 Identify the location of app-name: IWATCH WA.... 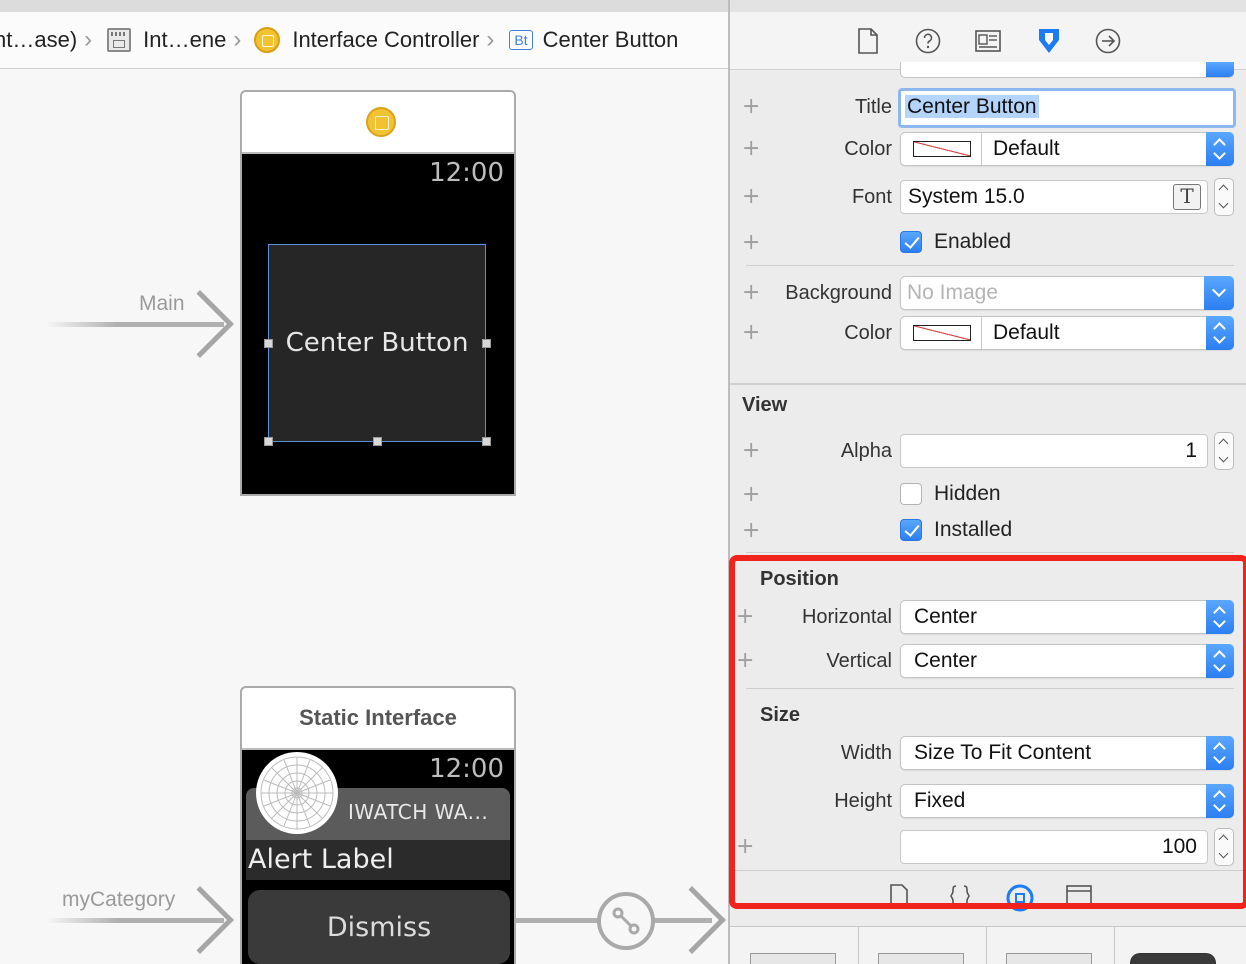
(418, 812).